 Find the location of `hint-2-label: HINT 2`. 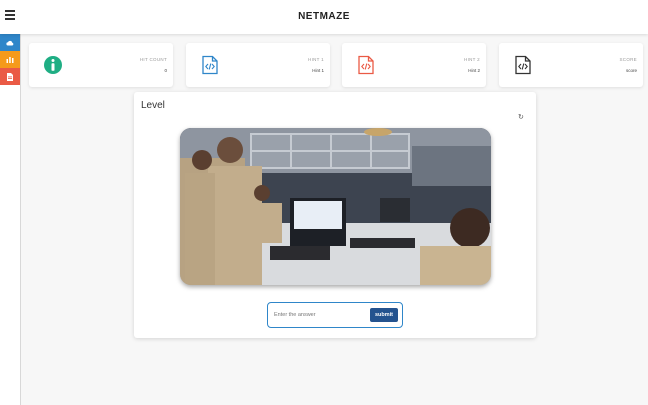

hint-2-label: HINT 2 is located at coordinates (472, 59).